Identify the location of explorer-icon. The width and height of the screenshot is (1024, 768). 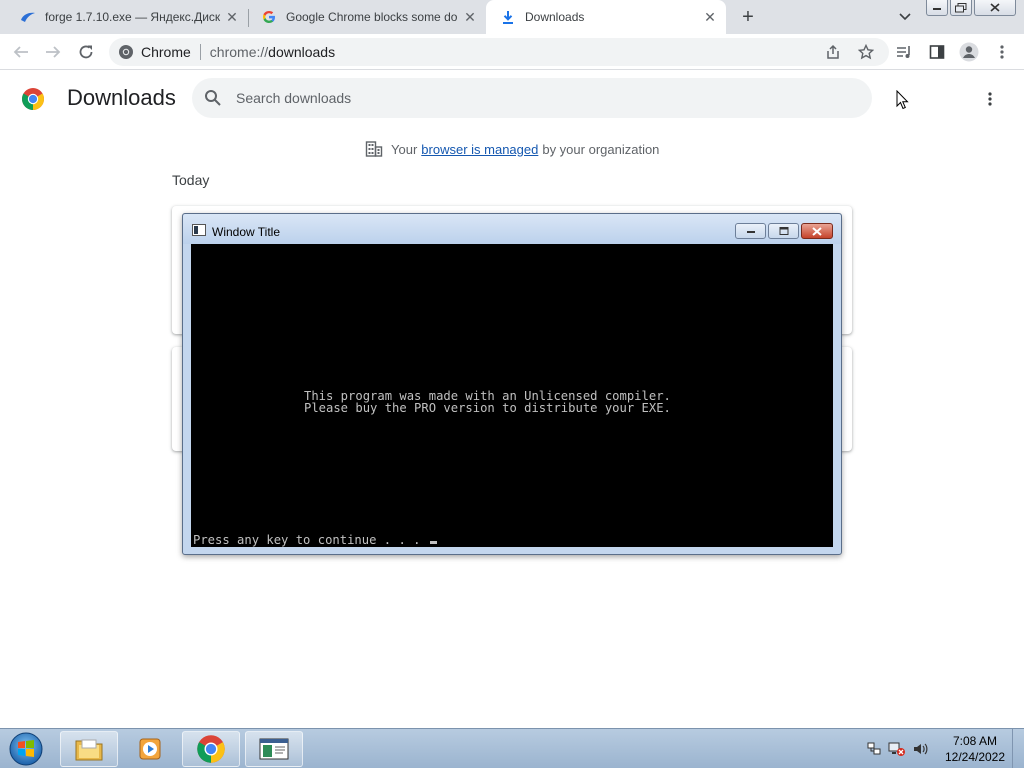
(89, 750).